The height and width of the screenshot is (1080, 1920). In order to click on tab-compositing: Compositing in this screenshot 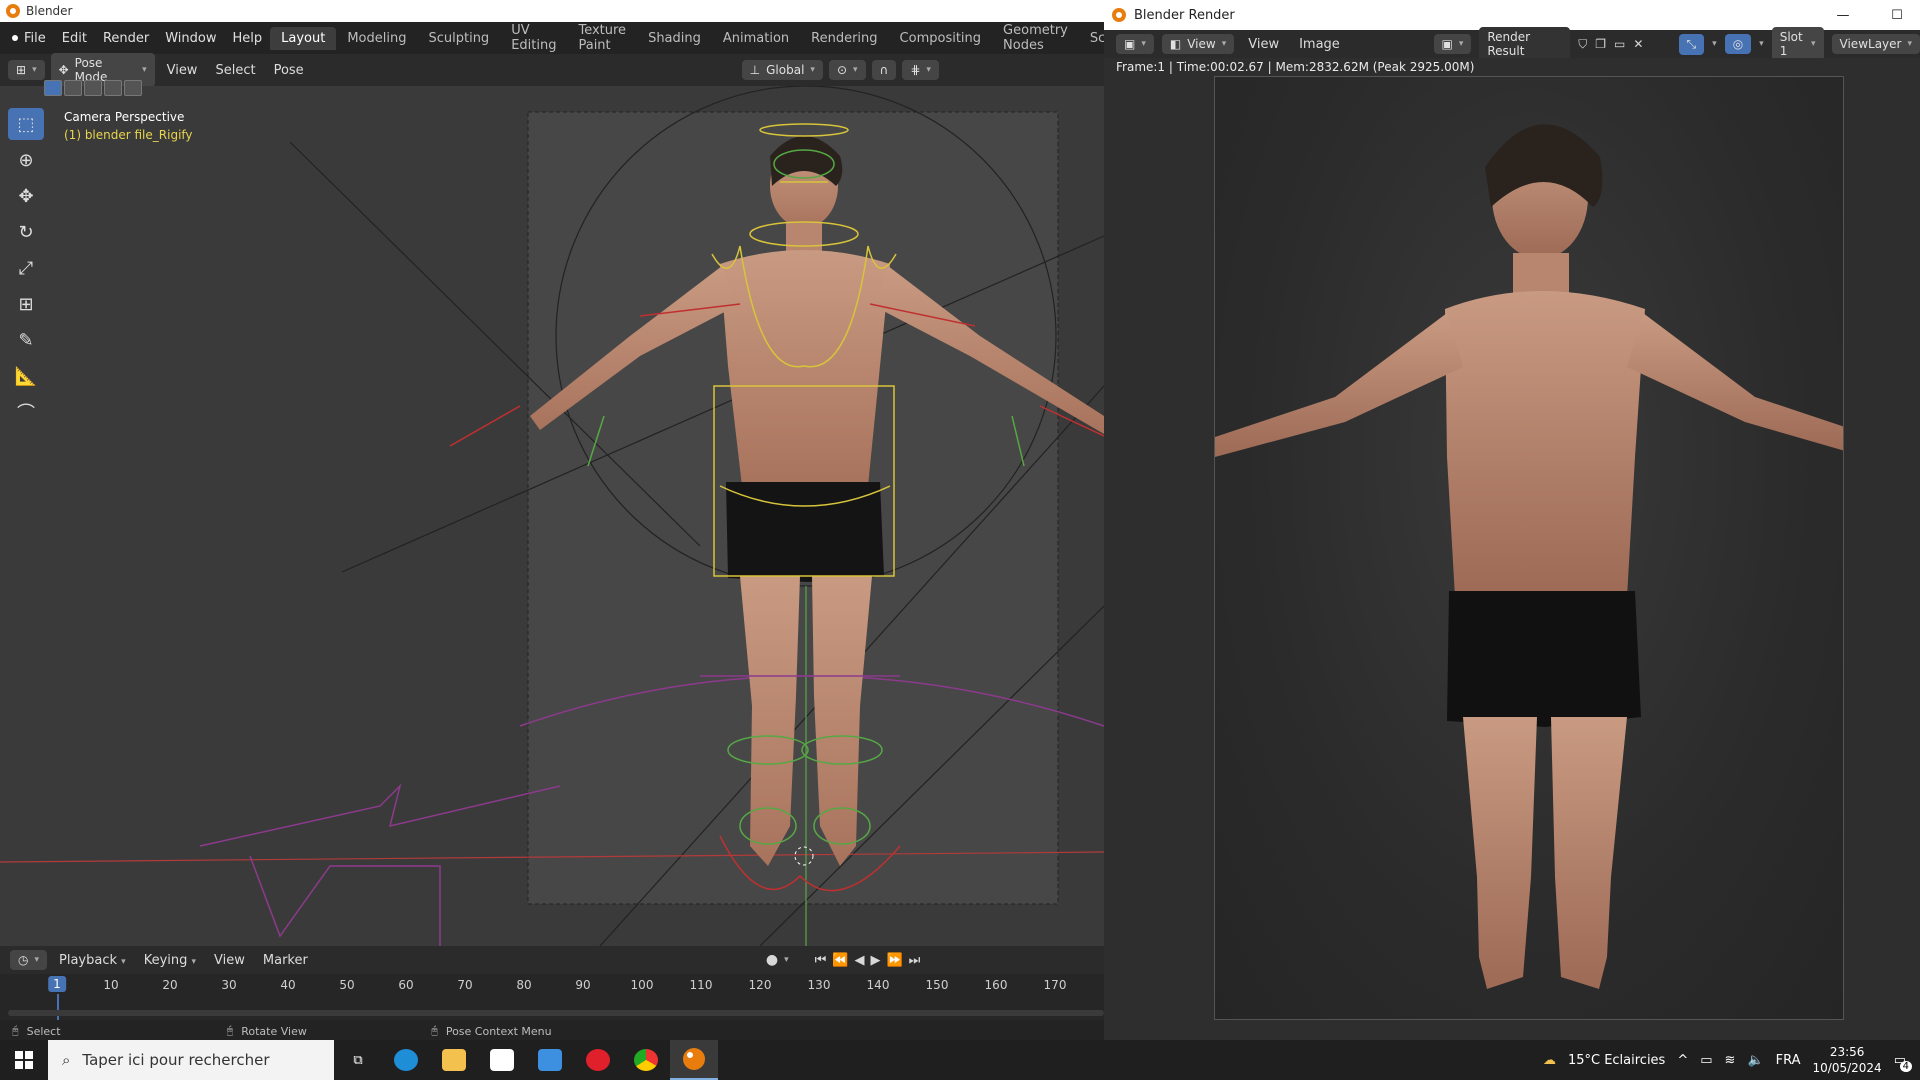, I will do `click(941, 38)`.